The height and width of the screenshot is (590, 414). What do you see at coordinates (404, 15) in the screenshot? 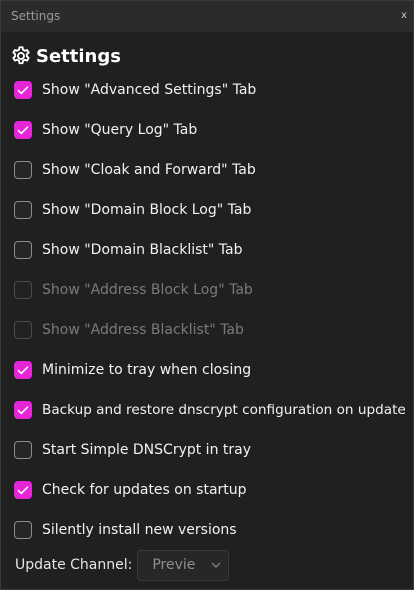
I see `close-button: x` at bounding box center [404, 15].